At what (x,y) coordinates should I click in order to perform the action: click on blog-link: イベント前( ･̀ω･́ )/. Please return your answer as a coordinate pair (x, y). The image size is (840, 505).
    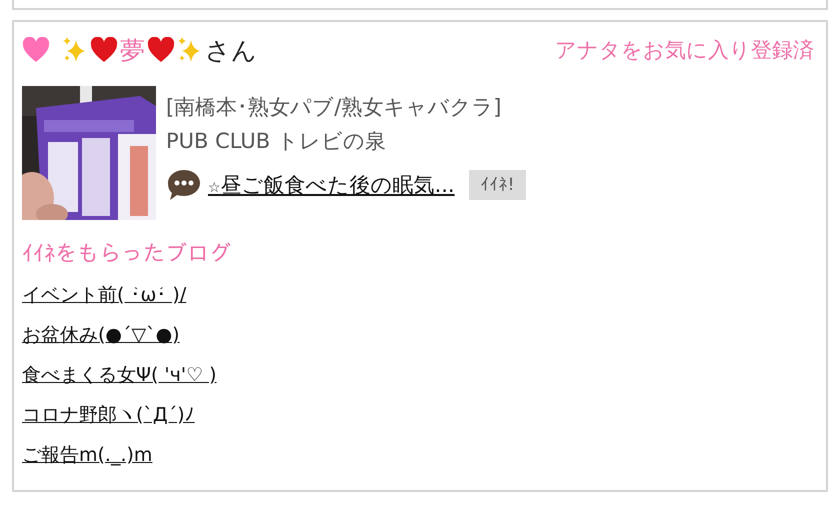
    Looking at the image, I should click on (104, 295).